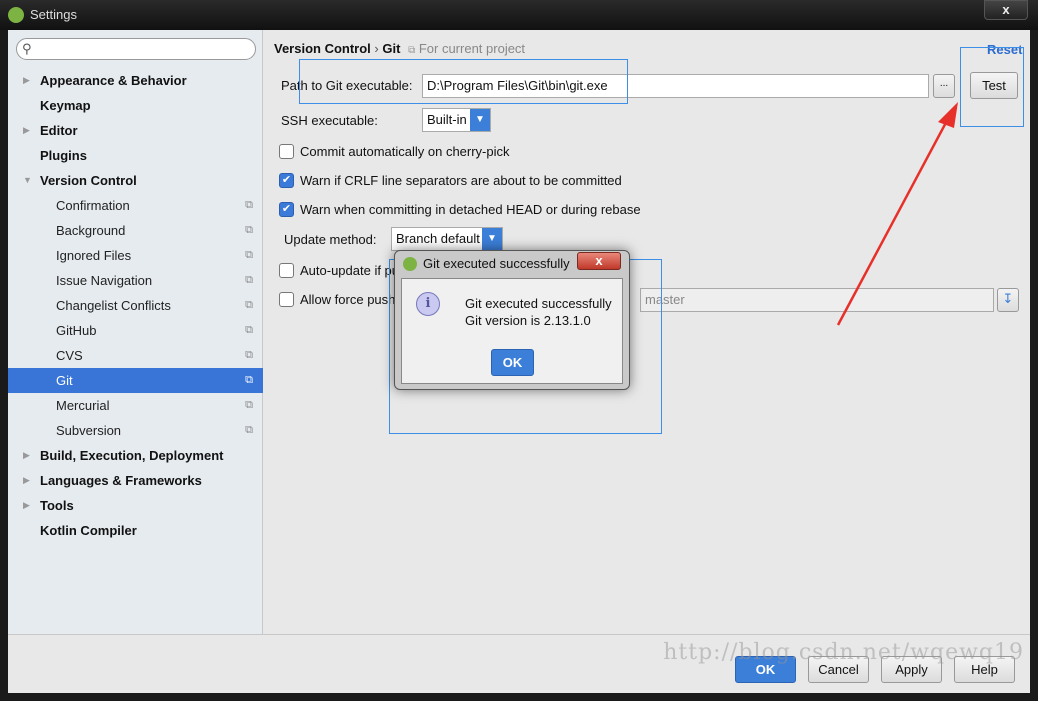  Describe the element at coordinates (897, 214) in the screenshot. I see `annotation-arrow` at that location.